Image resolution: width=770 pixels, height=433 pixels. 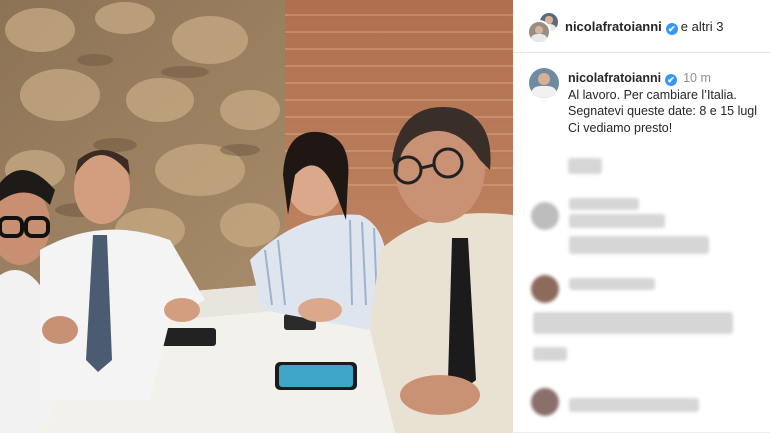 I want to click on collab-avatars, so click(x=543, y=27).